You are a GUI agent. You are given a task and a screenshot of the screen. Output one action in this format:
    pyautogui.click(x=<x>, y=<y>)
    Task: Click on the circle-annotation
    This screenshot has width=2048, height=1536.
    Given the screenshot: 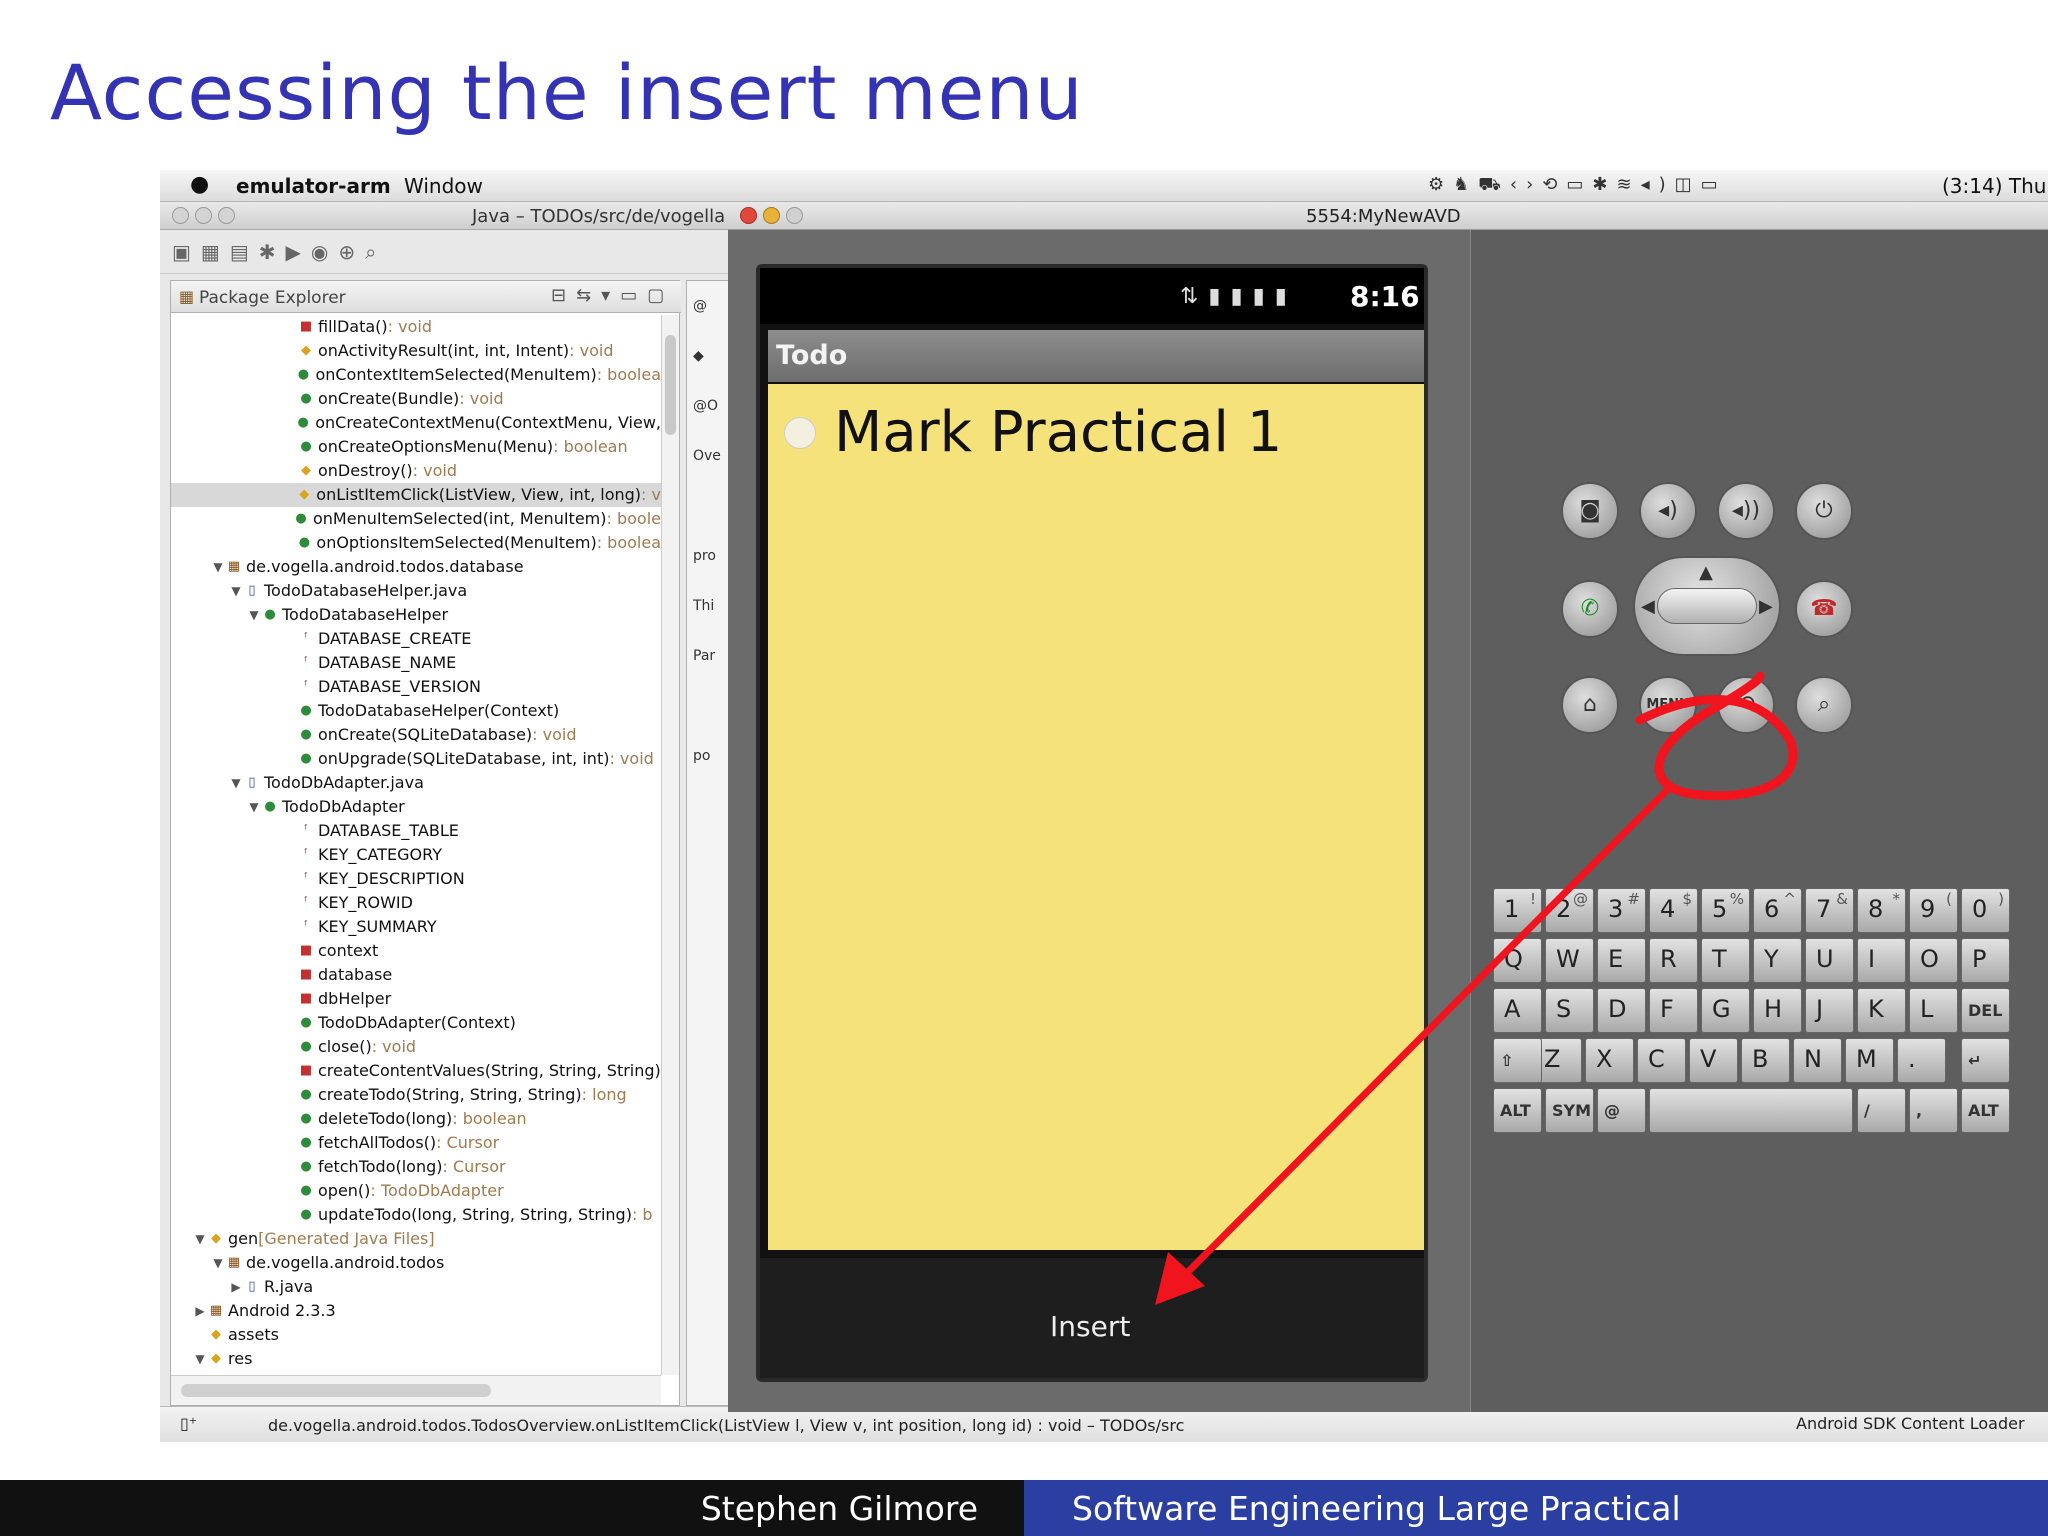 What is the action you would take?
    pyautogui.click(x=1716, y=736)
    